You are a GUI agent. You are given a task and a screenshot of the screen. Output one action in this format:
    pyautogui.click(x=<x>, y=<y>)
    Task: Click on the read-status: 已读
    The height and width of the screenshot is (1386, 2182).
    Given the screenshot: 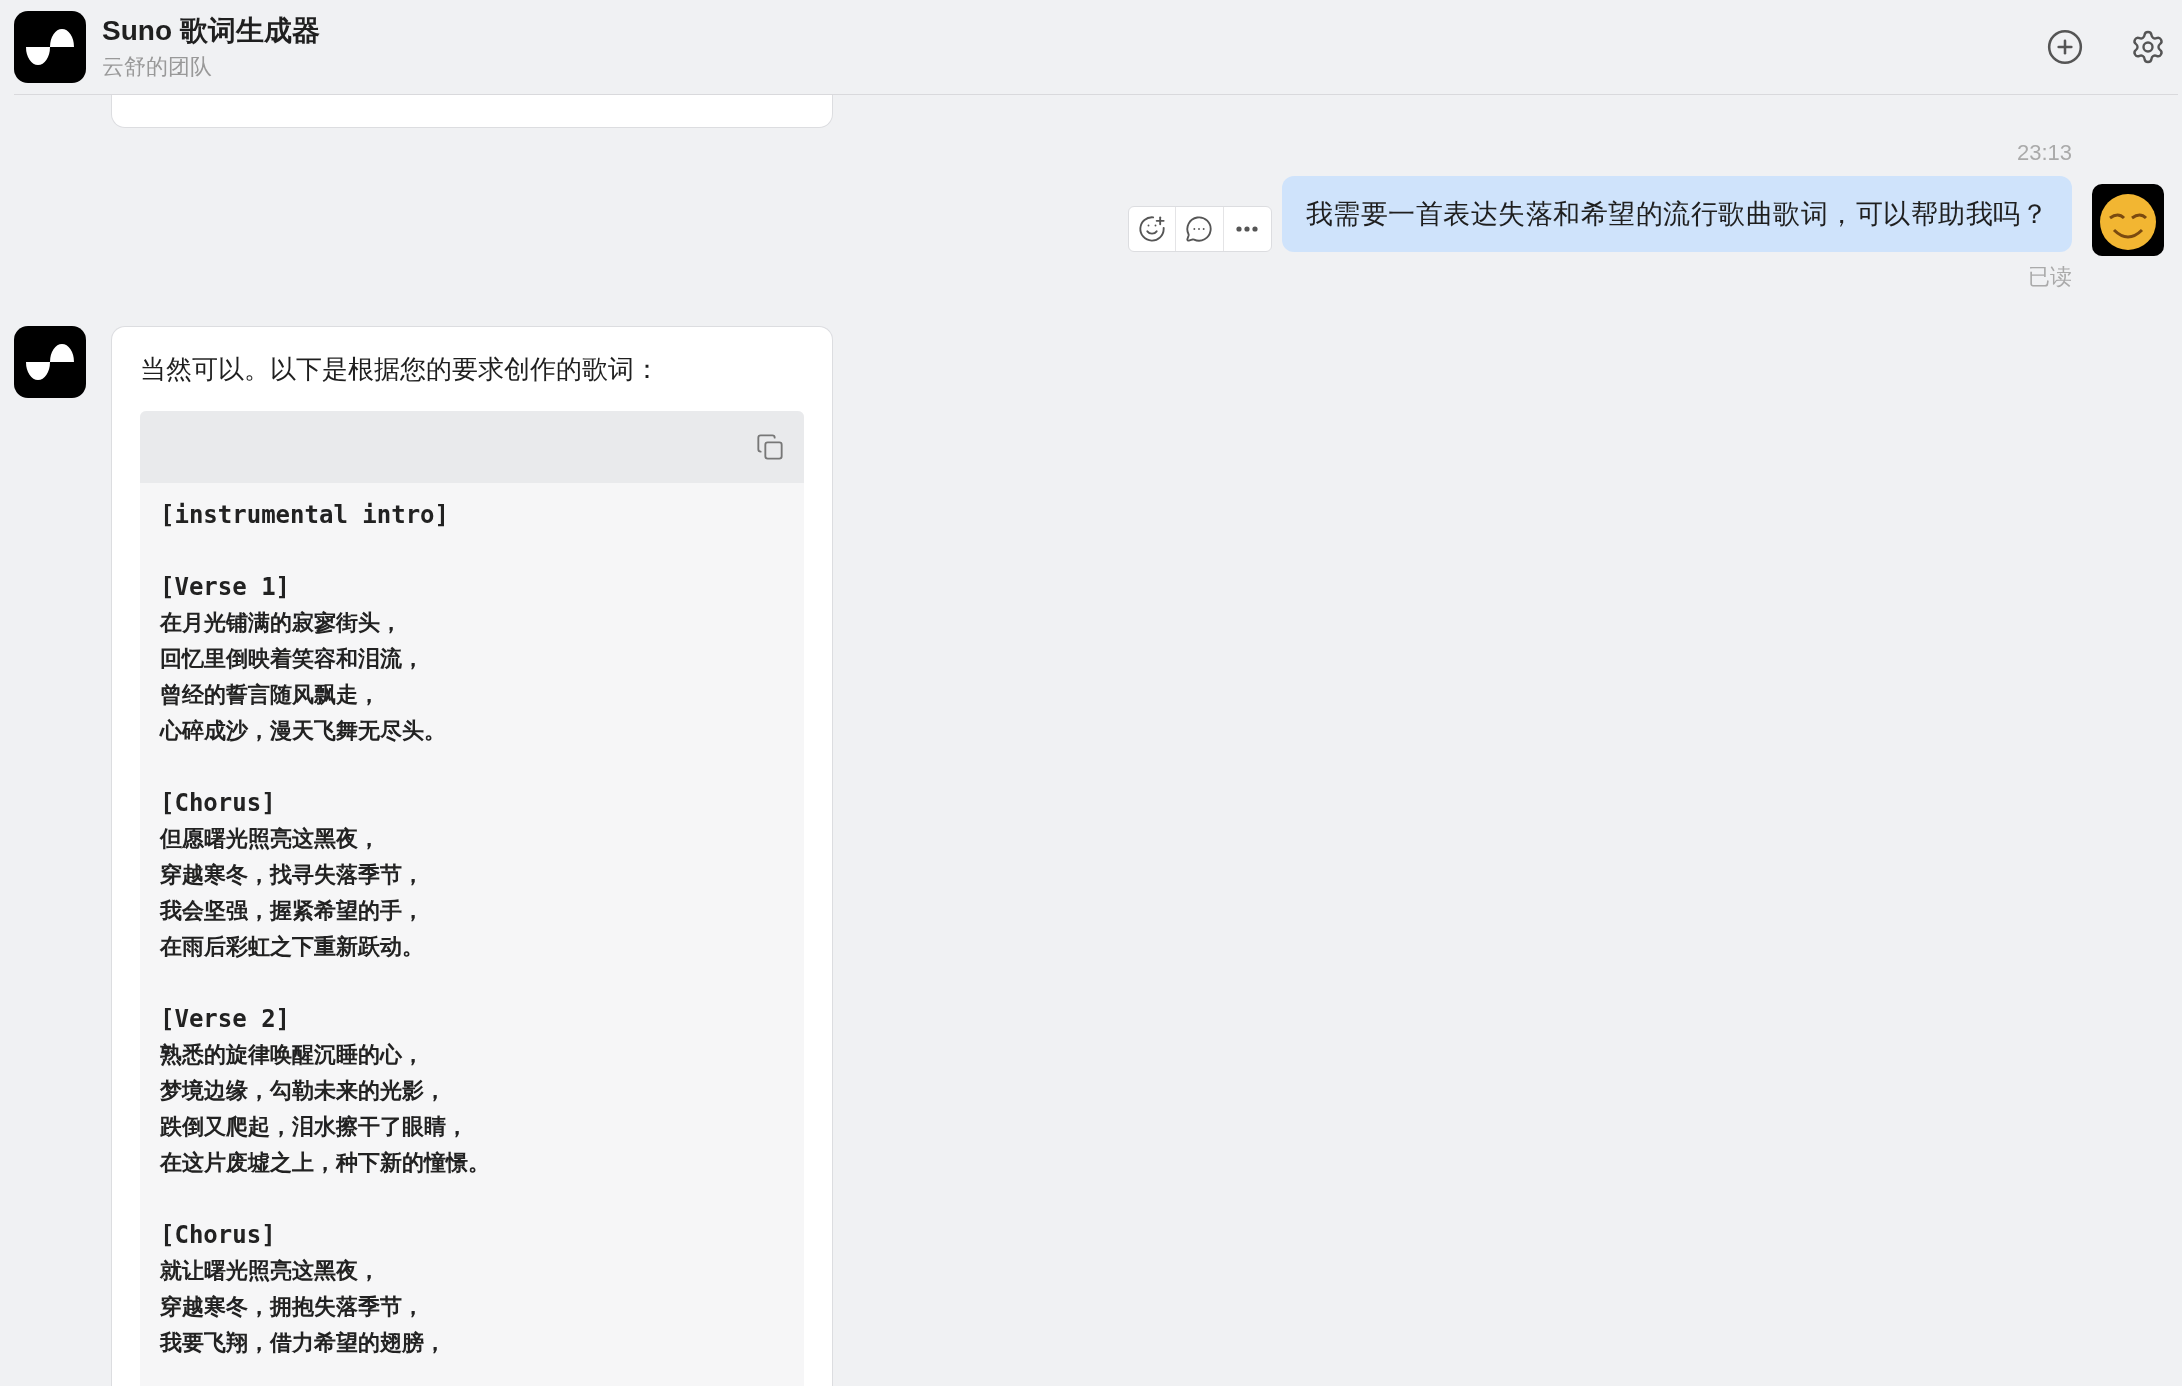 What is the action you would take?
    pyautogui.click(x=2050, y=277)
    